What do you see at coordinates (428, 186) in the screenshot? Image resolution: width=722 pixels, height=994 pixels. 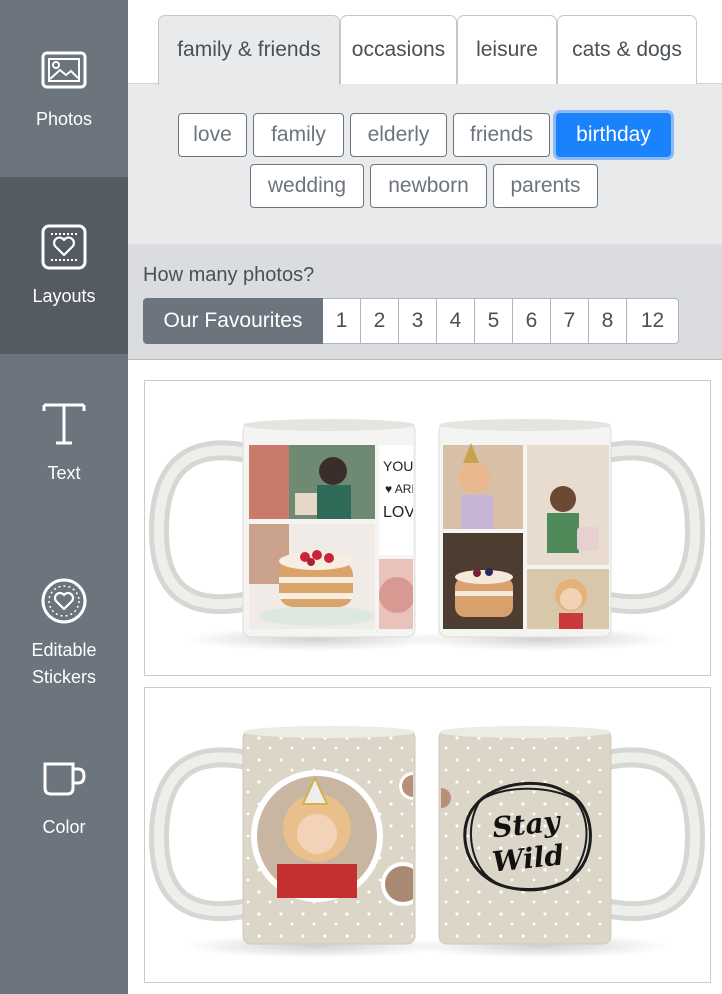 I see `subcategory-newborn: newborn` at bounding box center [428, 186].